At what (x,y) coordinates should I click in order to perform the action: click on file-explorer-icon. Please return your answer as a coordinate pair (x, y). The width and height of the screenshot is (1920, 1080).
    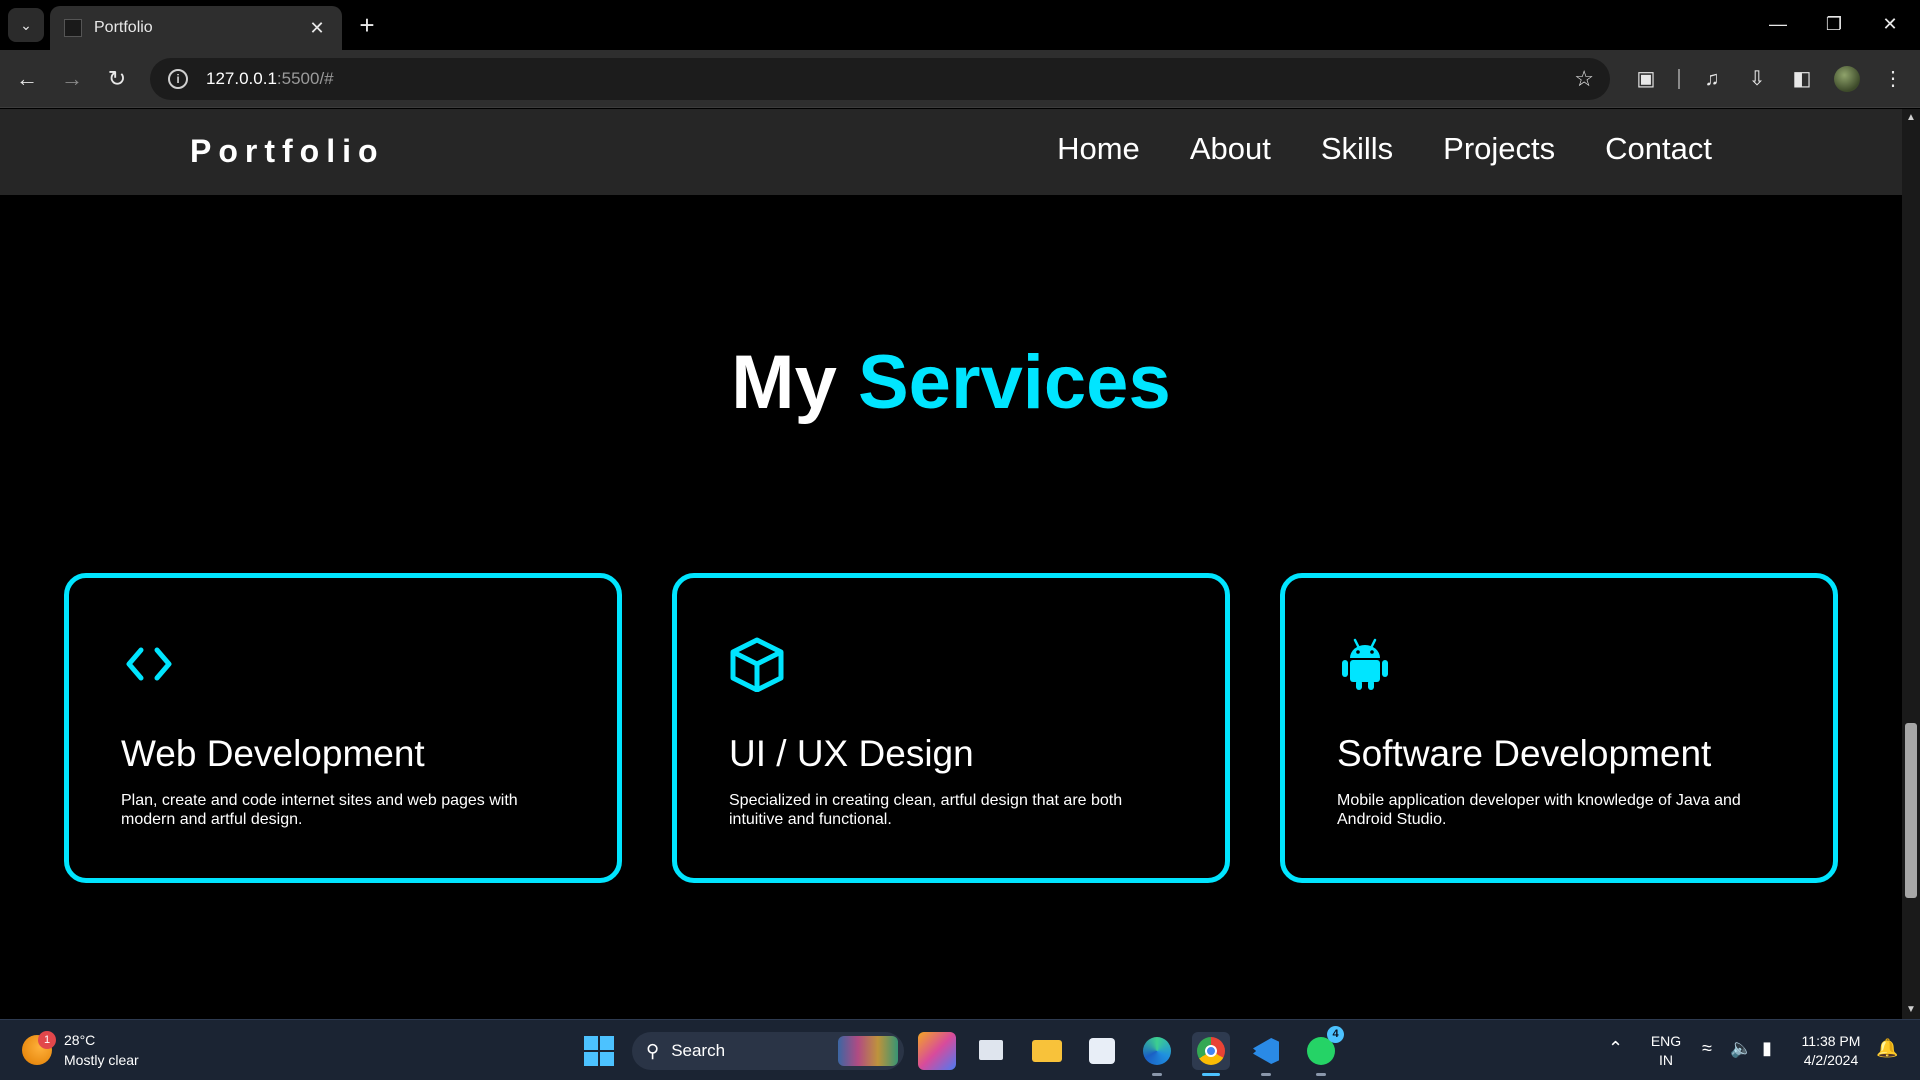
    Looking at the image, I should click on (1047, 1051).